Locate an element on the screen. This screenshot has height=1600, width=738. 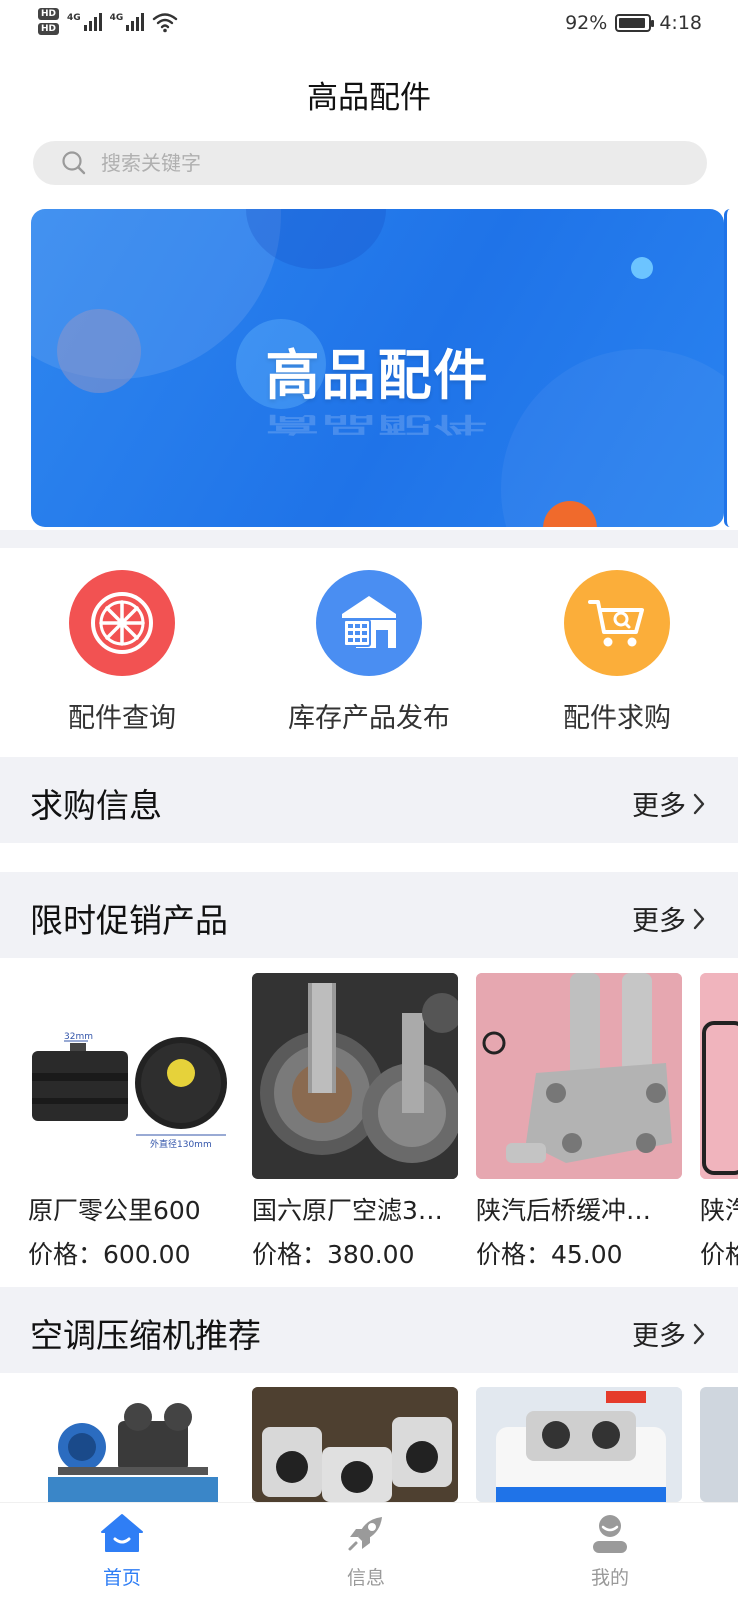
tab-label: 我的 is located at coordinates (609, 1578).